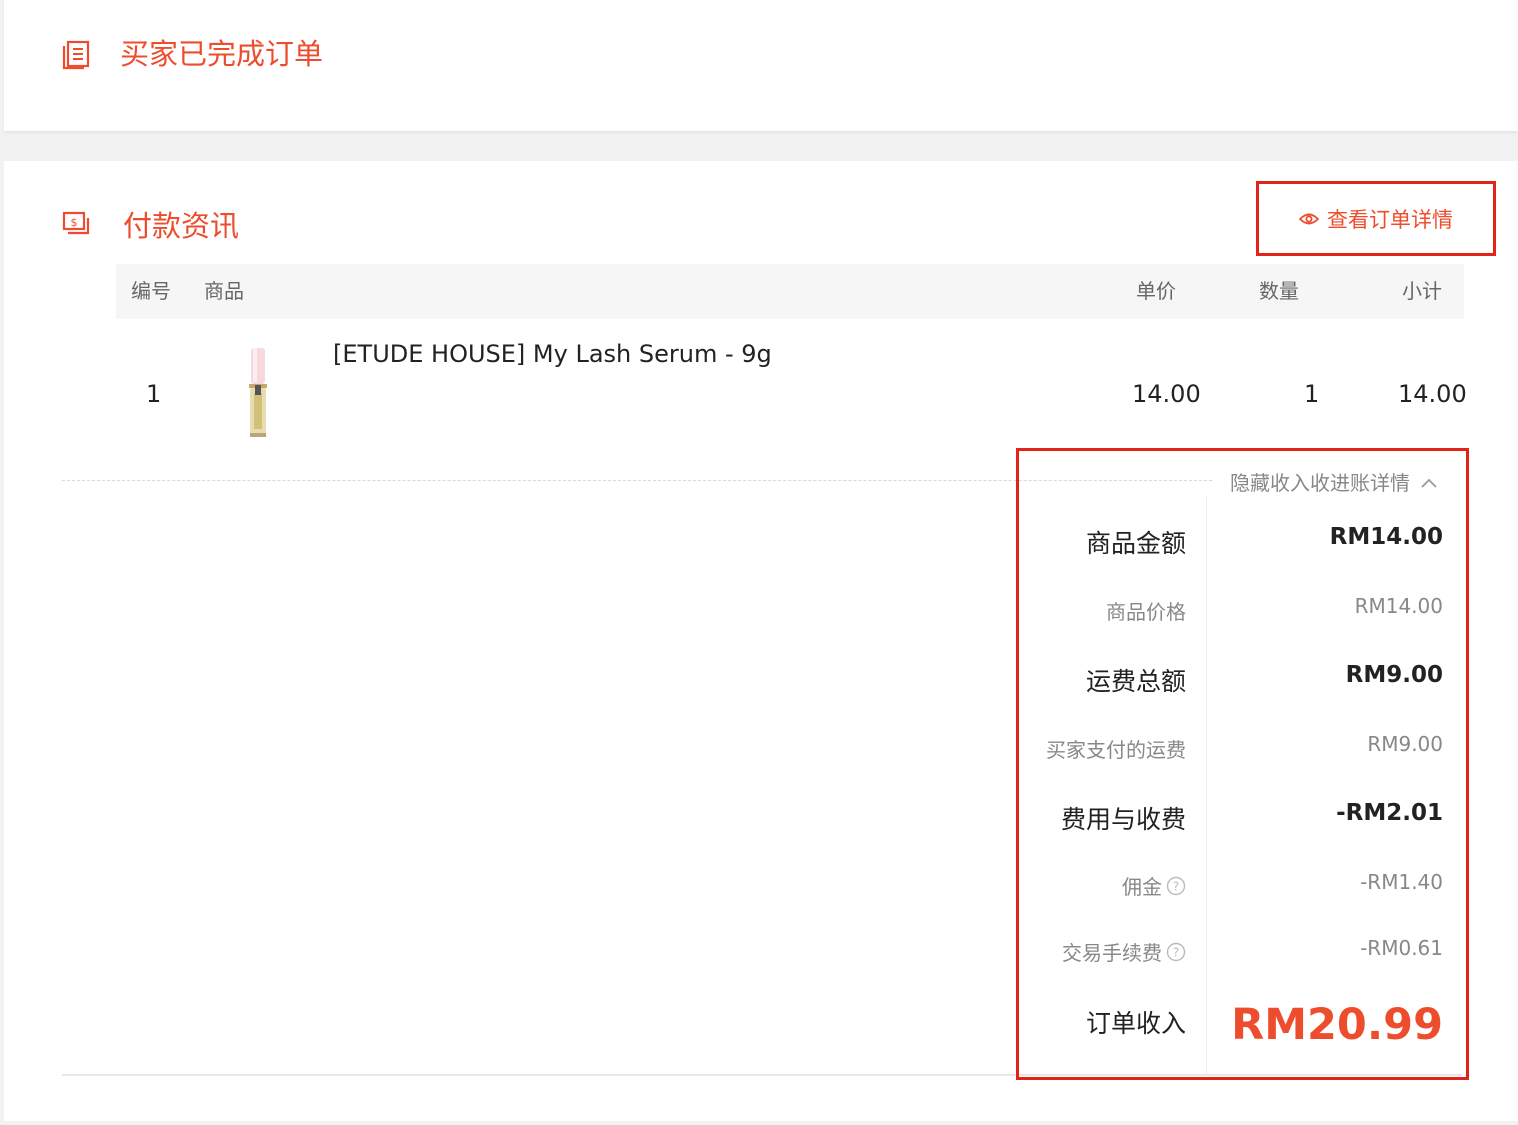  Describe the element at coordinates (1116, 750) in the screenshot. I see `buyer-shipping-label: 买家支付的运费` at that location.